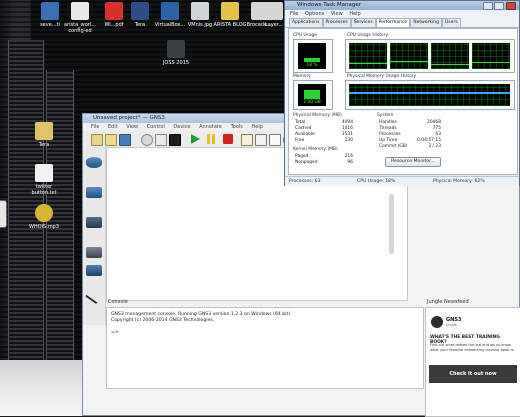 Image resolution: width=520 pixels, height=417 pixels. I want to click on stat-value: 1416, so click(347, 128).